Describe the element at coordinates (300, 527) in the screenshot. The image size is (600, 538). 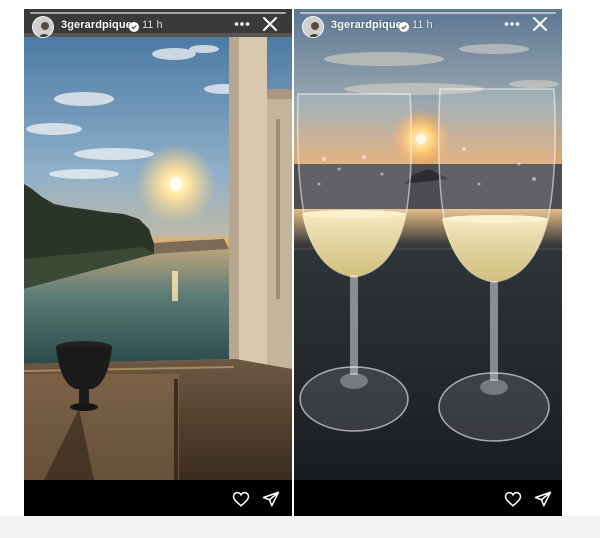
I see `page-bottom-strip` at that location.